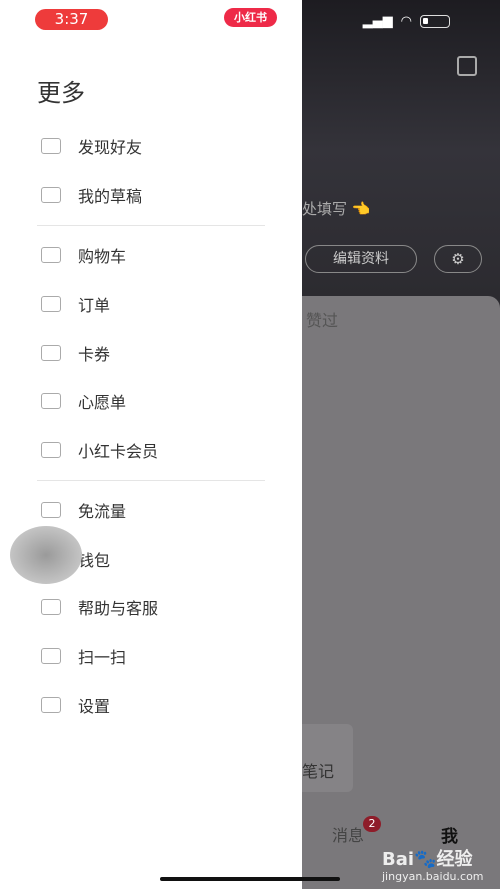  I want to click on tab-liked: 赞过, so click(322, 319).